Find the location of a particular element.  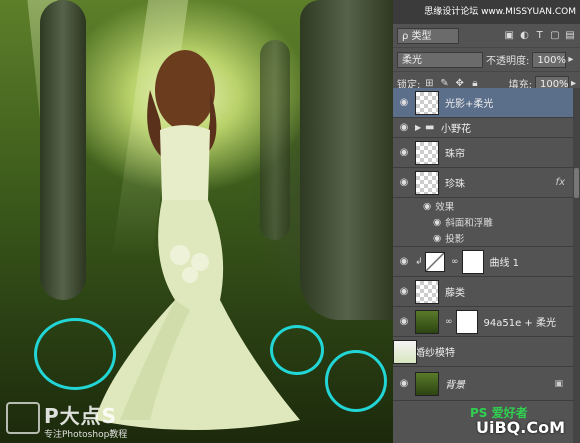

layer-row: ◉ 珠帘 is located at coordinates (483, 153).